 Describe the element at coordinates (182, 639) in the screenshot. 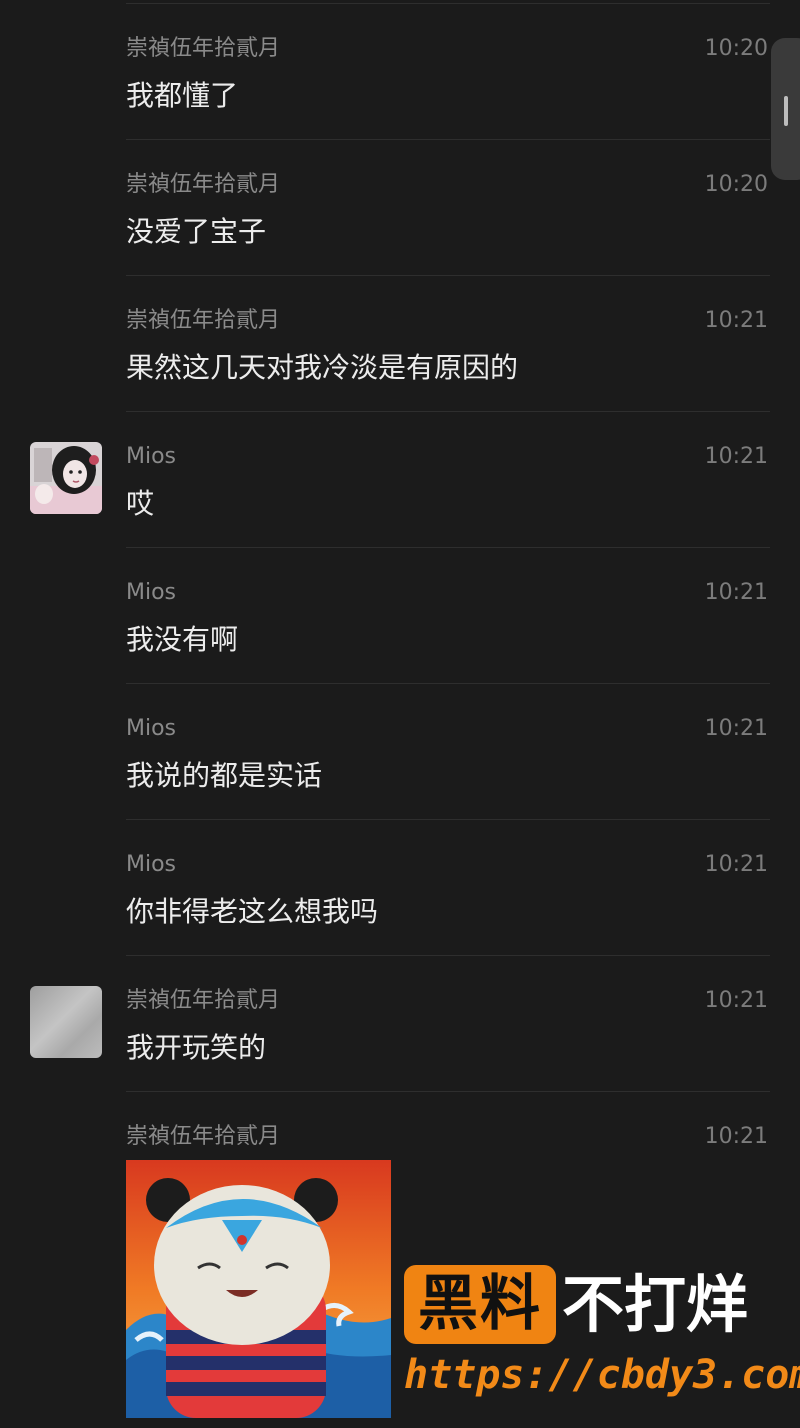

I see `message-text: 我没有啊` at that location.